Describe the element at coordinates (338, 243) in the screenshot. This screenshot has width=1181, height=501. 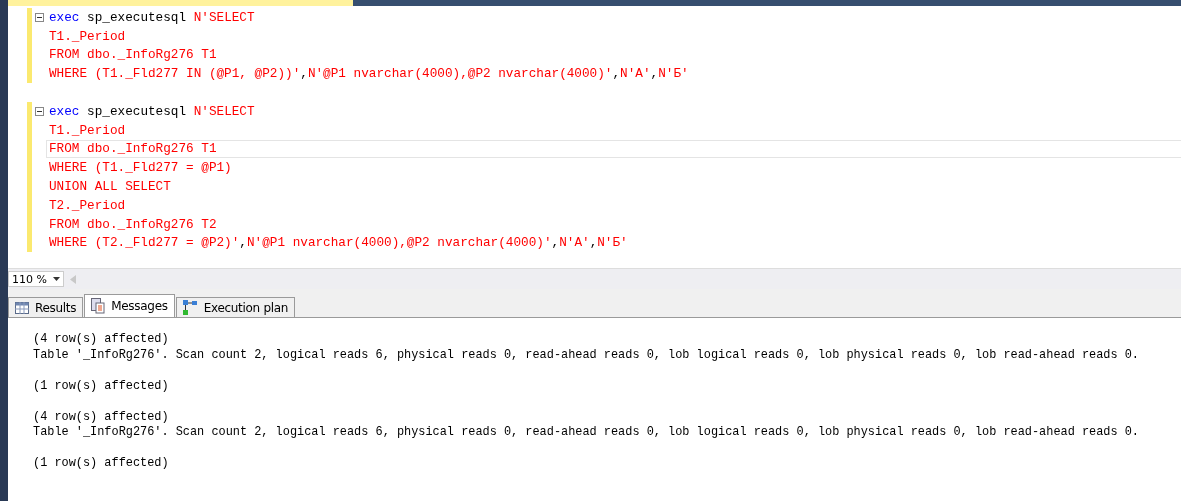
I see `code-line: WHERE (T2._Fld277 = @P2)',N'@P1 nvarchar(4000),@P2 nvarchar(4000)',N'А',N'Б'` at that location.